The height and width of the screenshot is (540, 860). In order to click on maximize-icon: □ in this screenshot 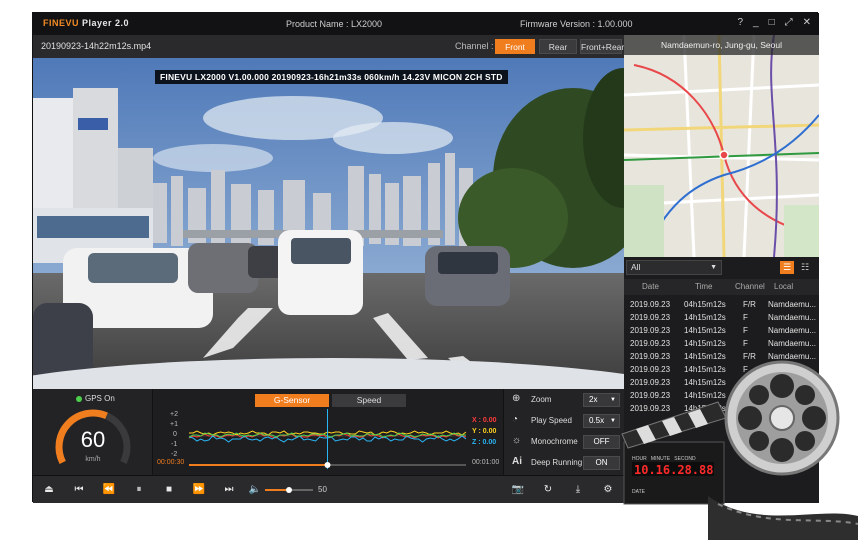, I will do `click(772, 22)`.